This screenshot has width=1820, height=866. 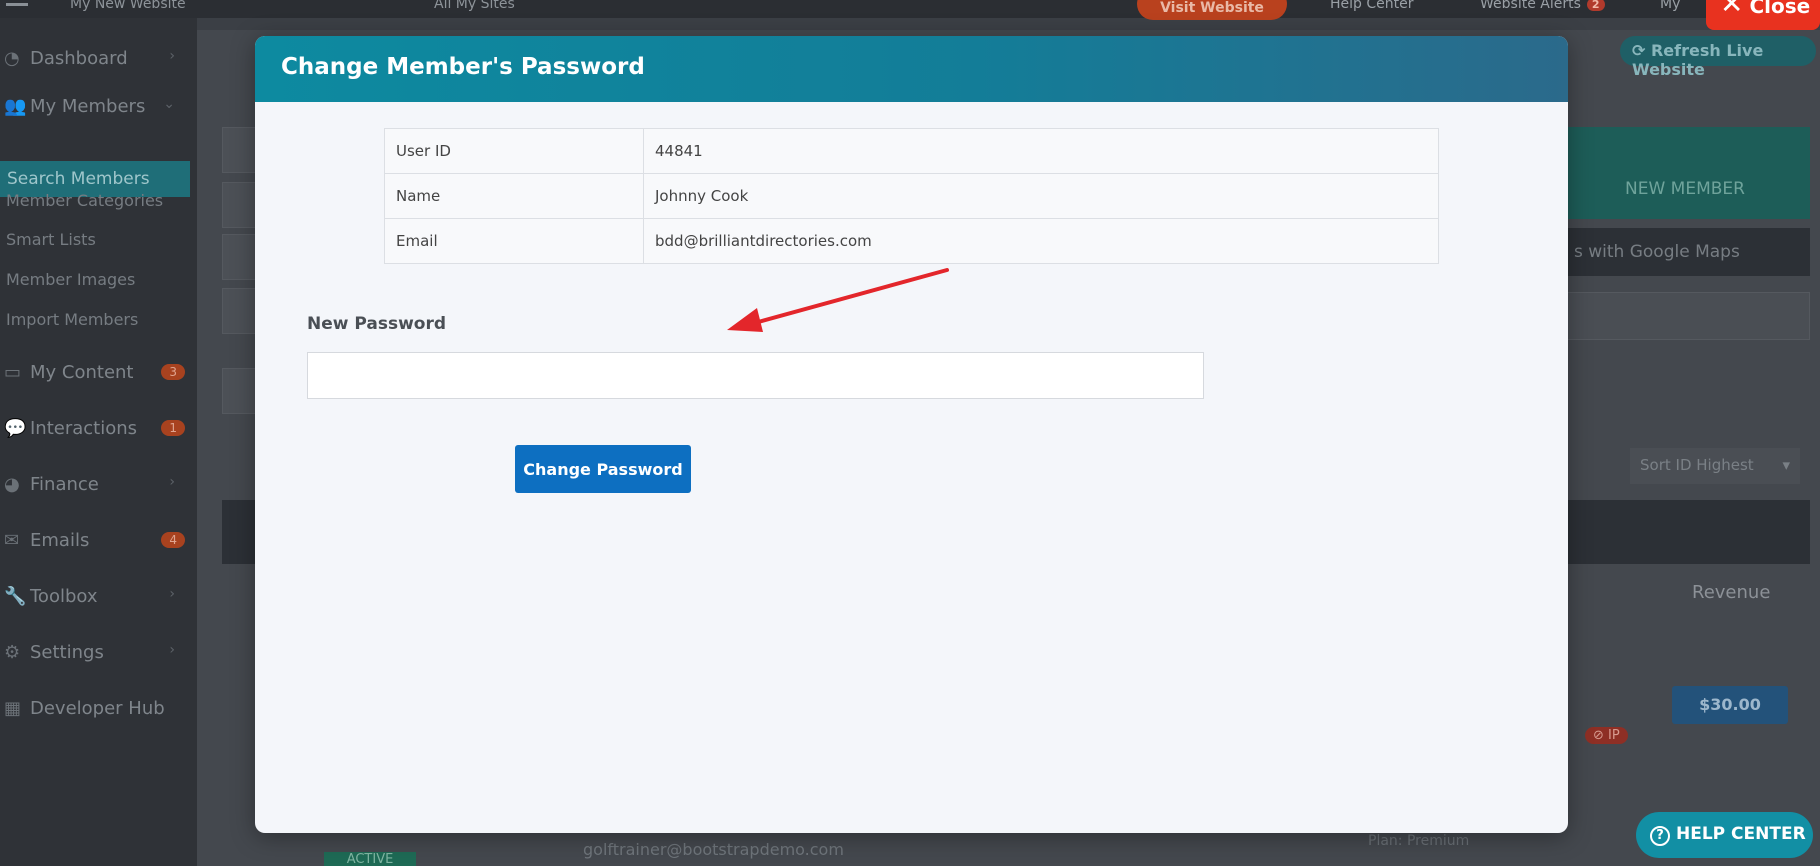 What do you see at coordinates (713, 849) in the screenshot?
I see `member-email: golftrainer@bootstrapdemo.com` at bounding box center [713, 849].